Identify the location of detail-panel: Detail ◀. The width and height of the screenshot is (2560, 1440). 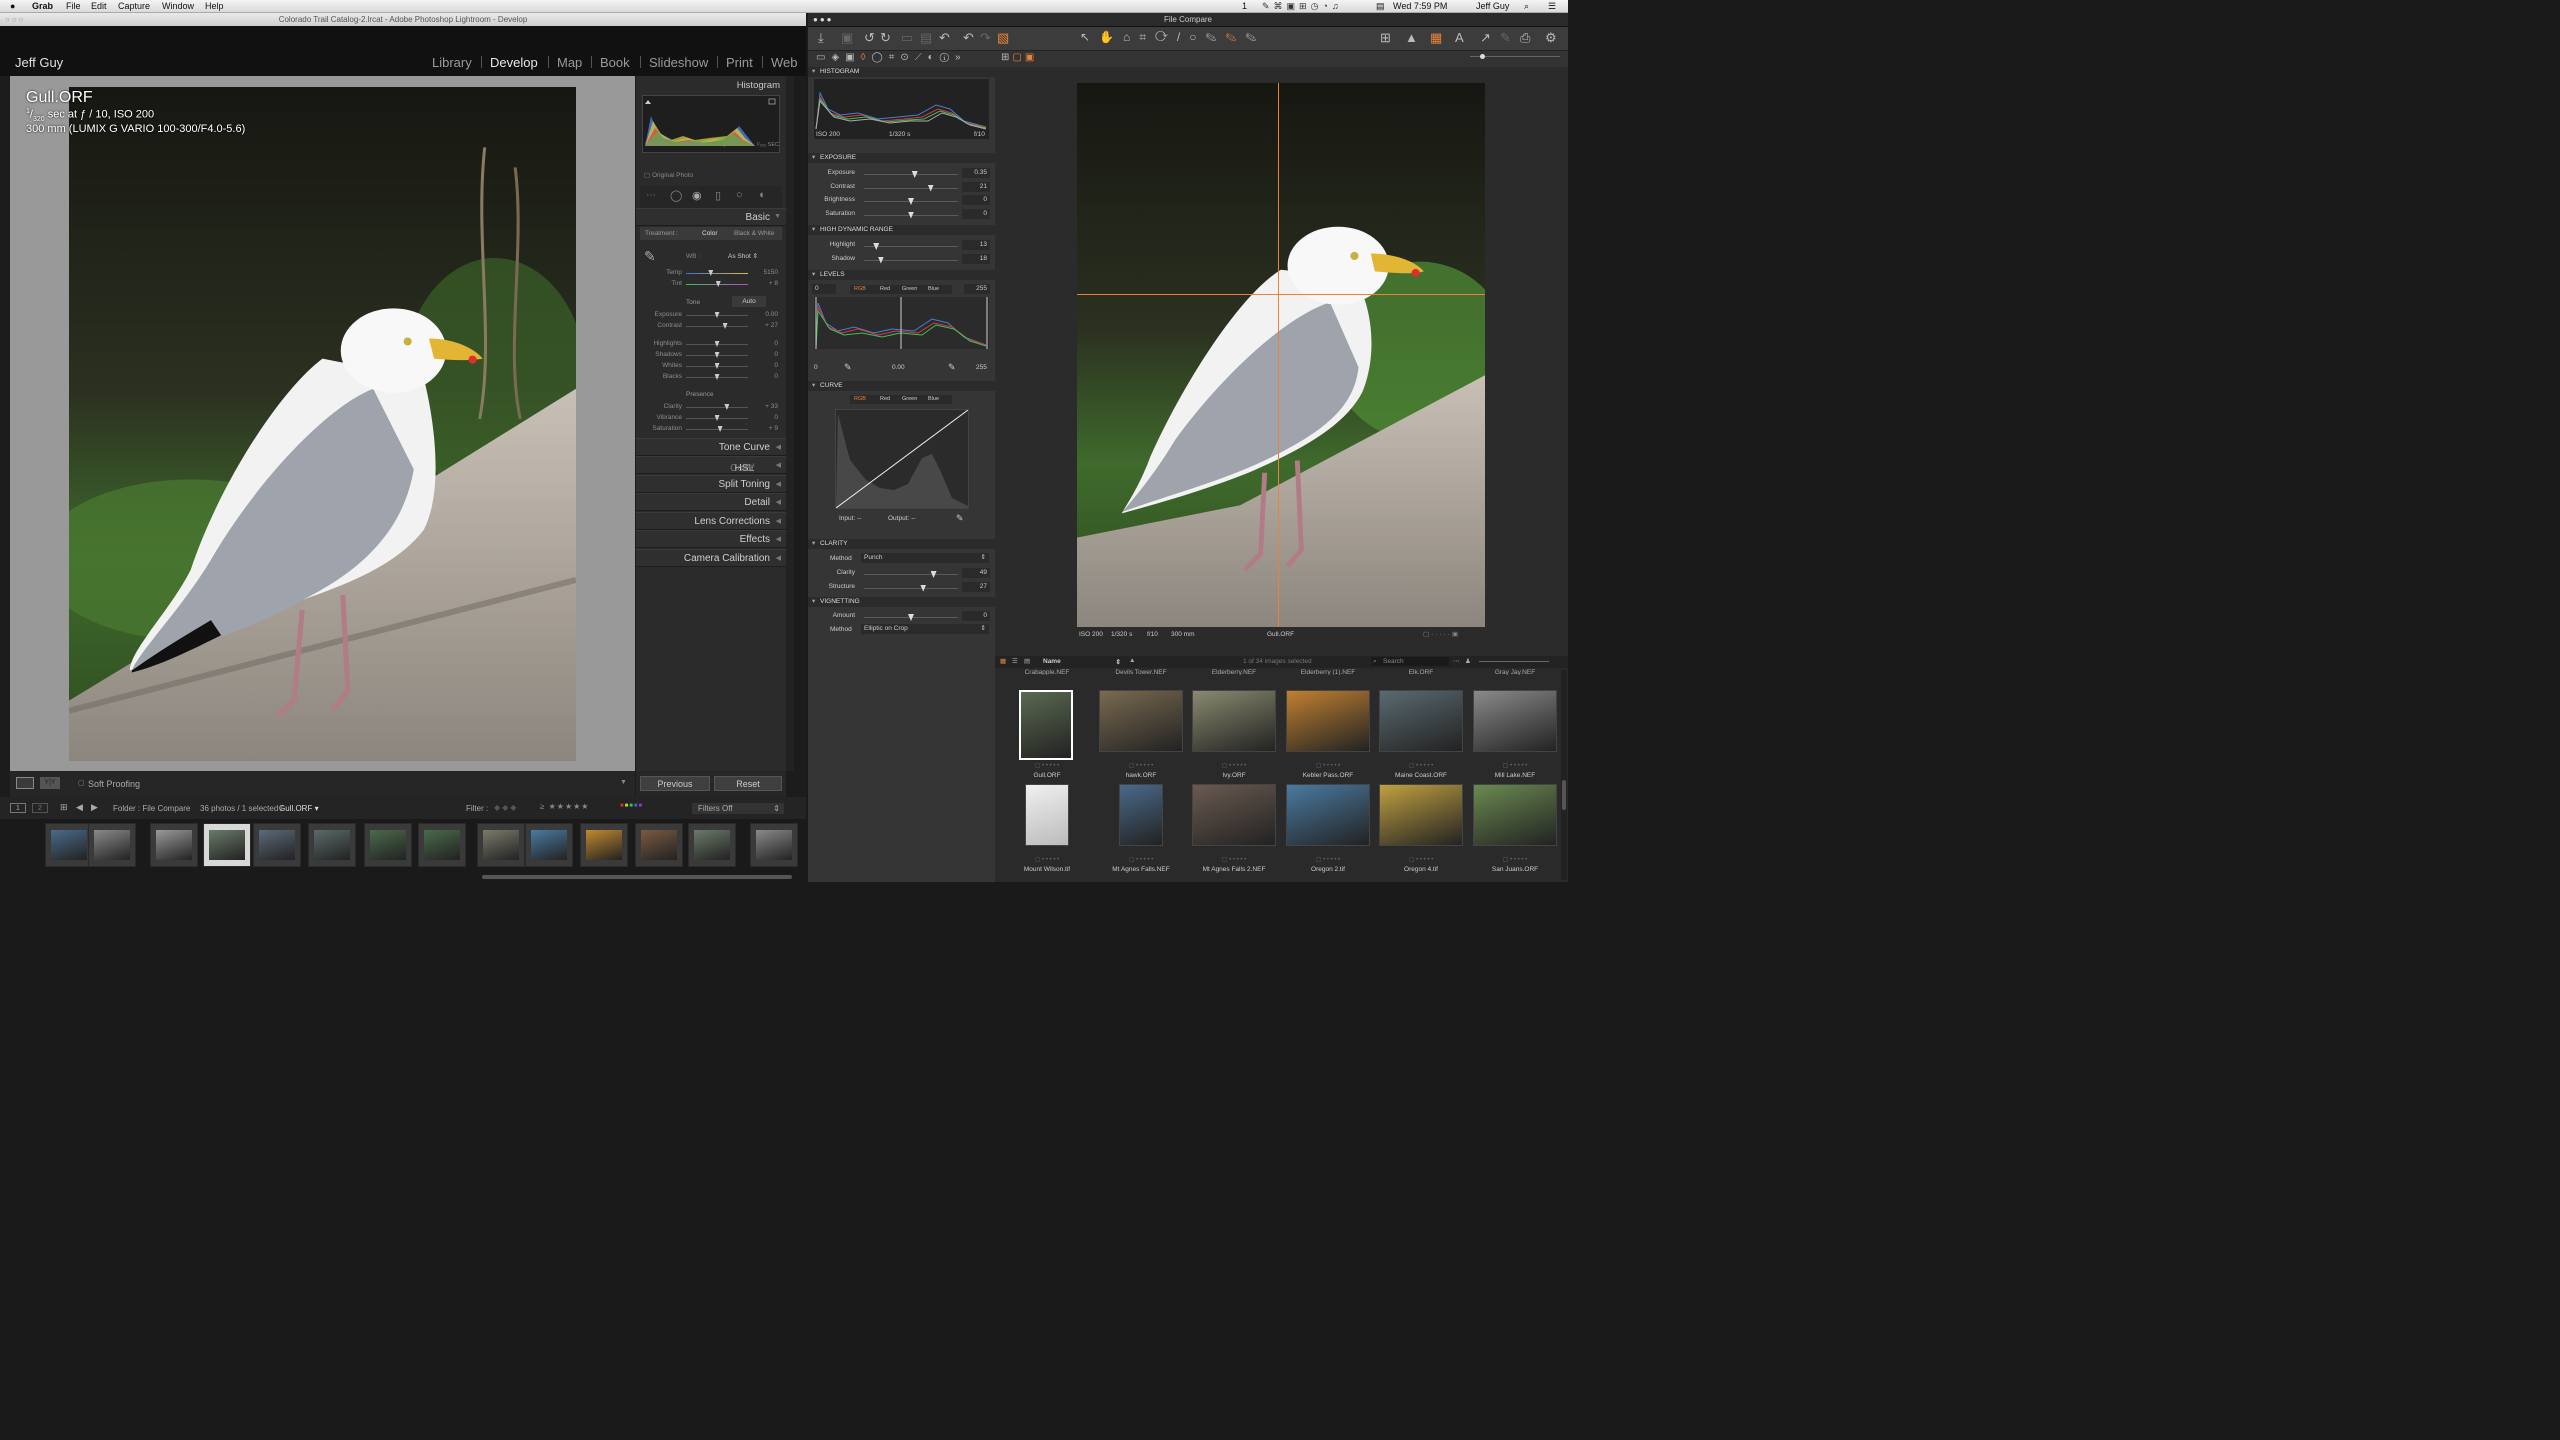
(711, 502).